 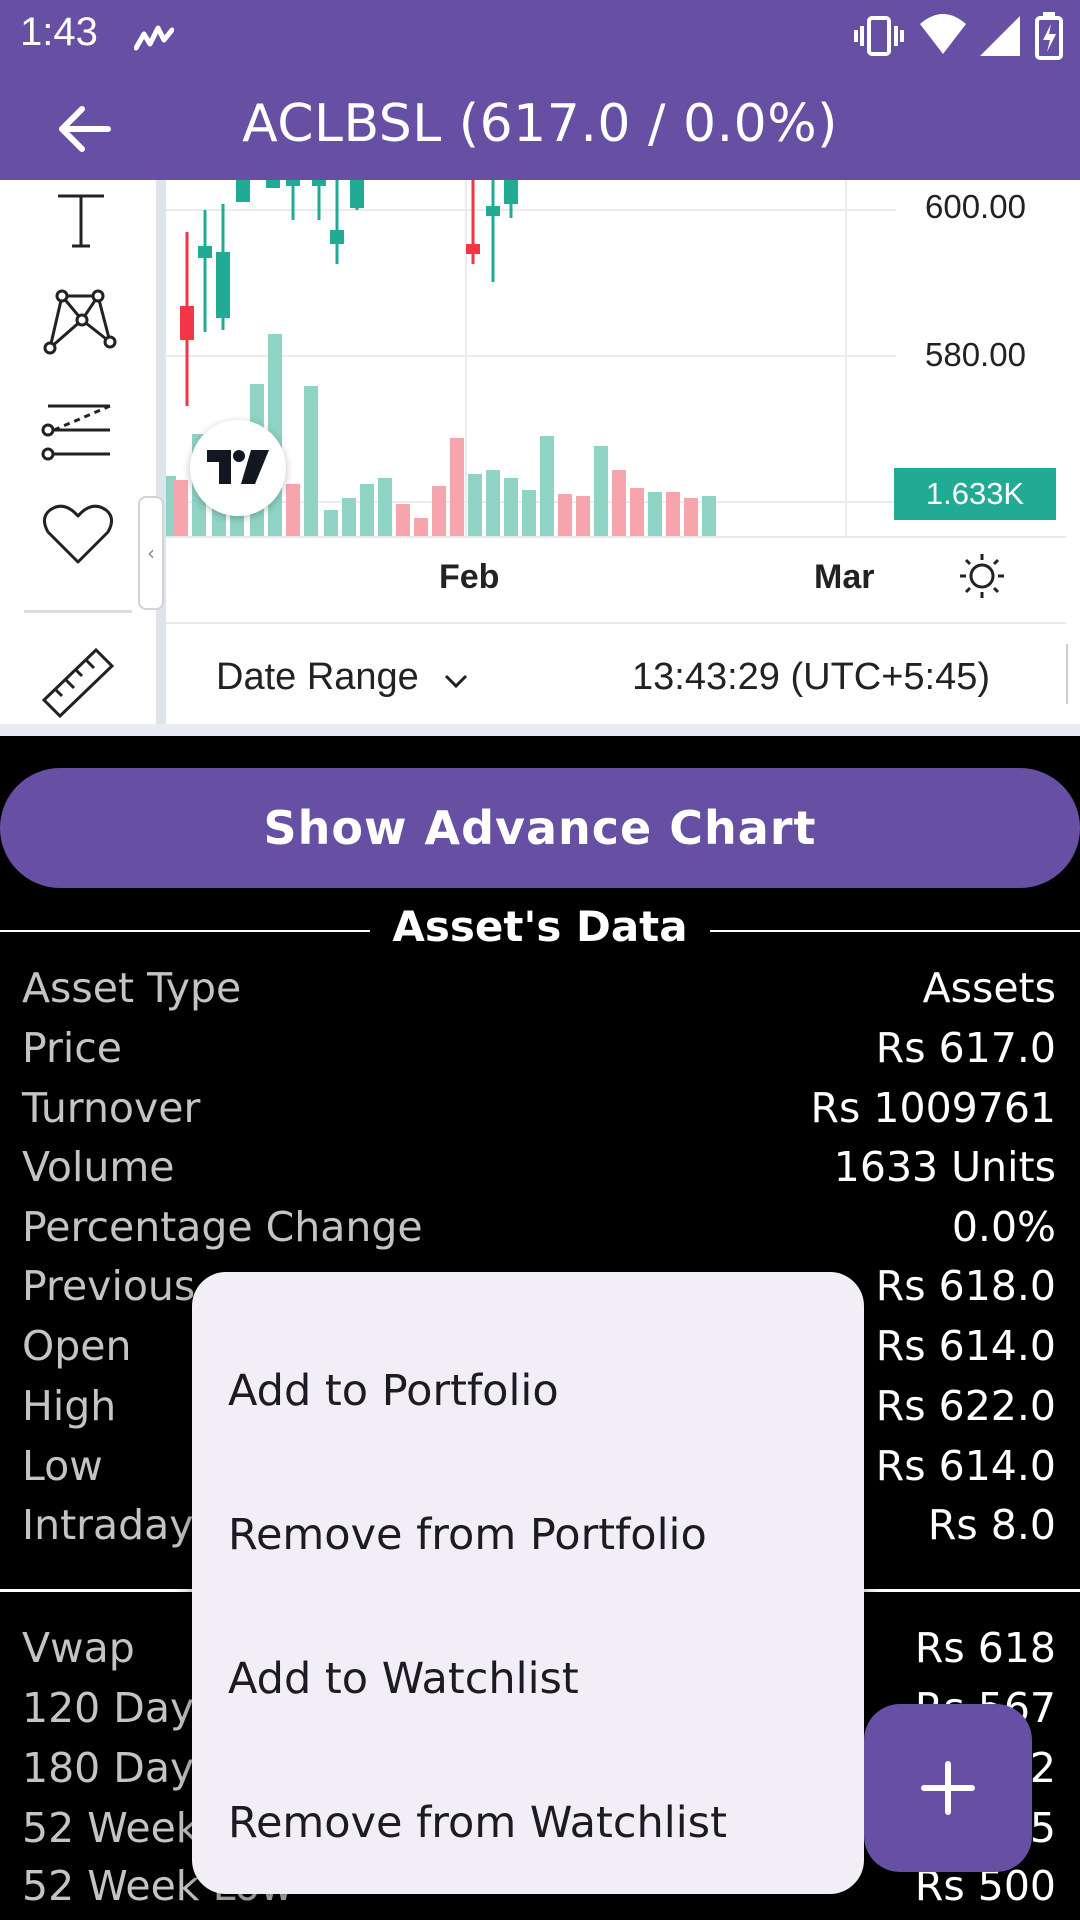 I want to click on time-tick: Feb, so click(x=469, y=577).